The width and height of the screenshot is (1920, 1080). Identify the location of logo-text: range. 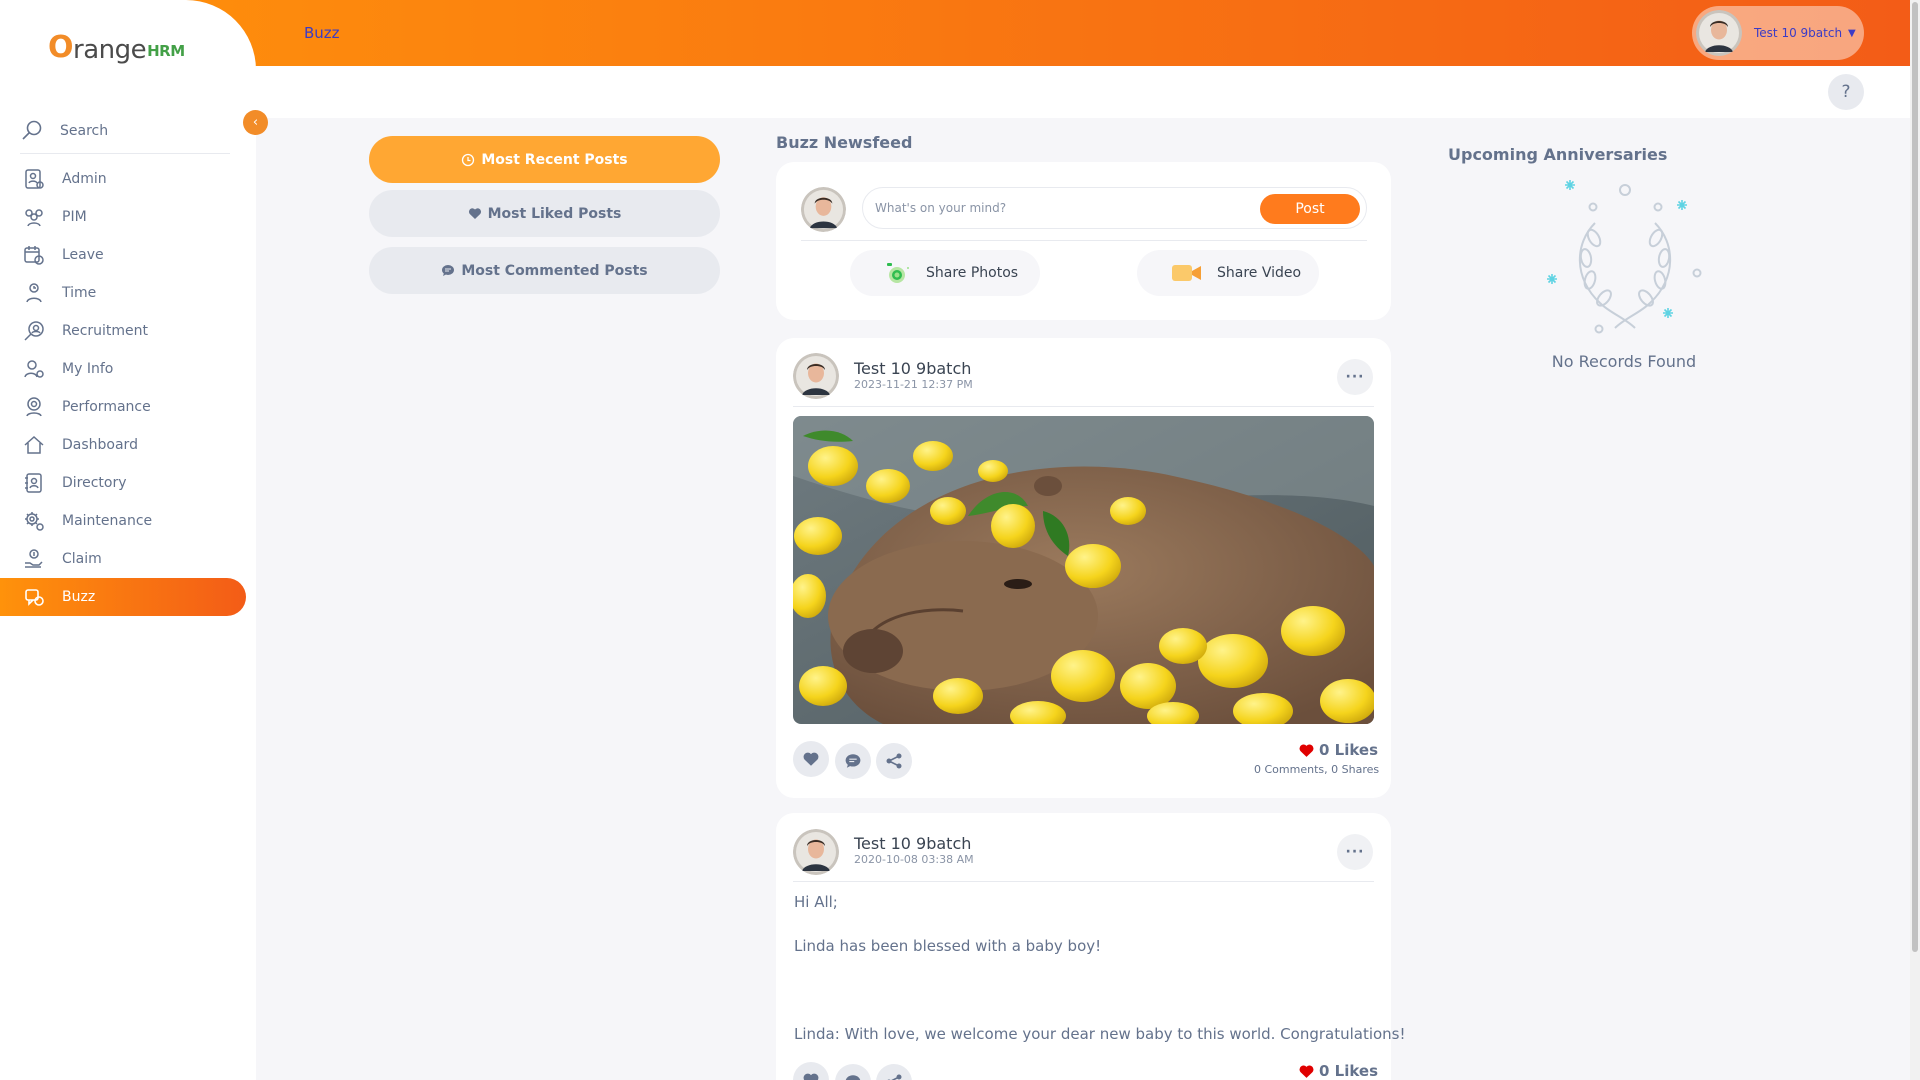
(110, 50).